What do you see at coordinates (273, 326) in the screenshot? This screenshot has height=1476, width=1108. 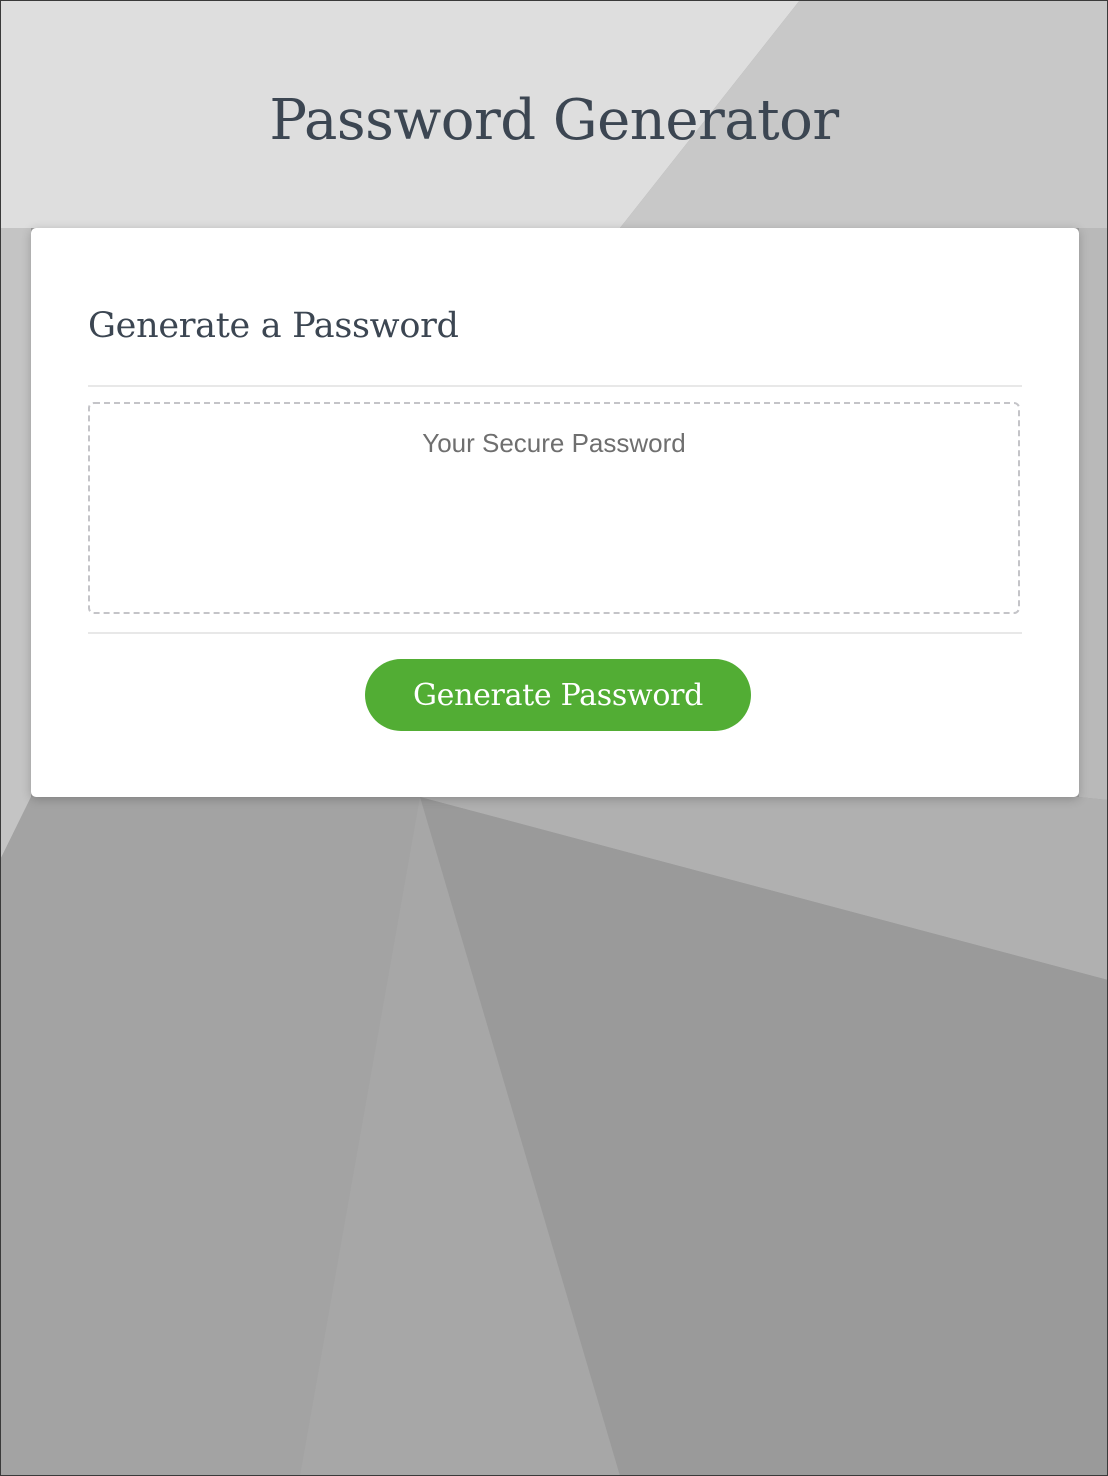 I see `card-title: Generate a Password` at bounding box center [273, 326].